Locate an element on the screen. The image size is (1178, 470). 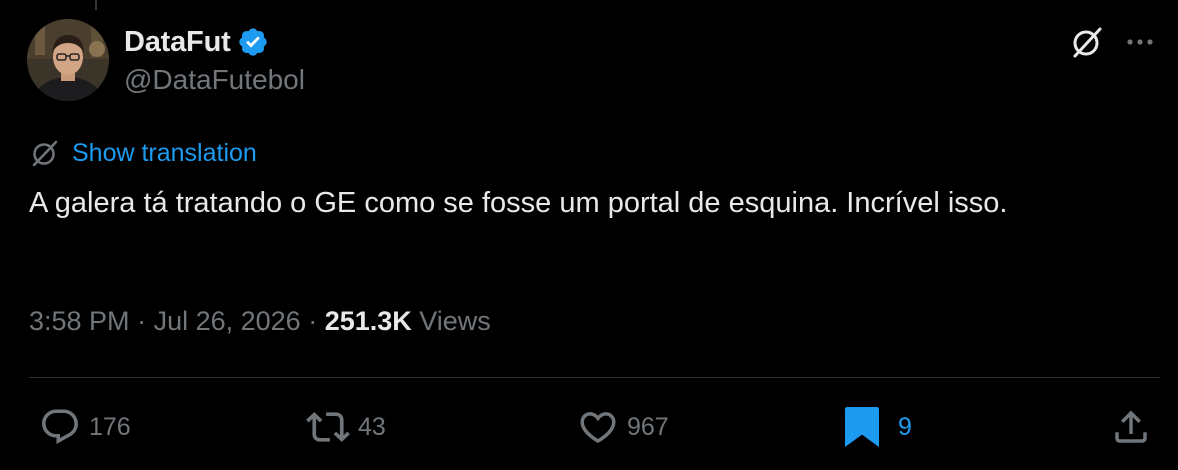
divider is located at coordinates (594, 377).